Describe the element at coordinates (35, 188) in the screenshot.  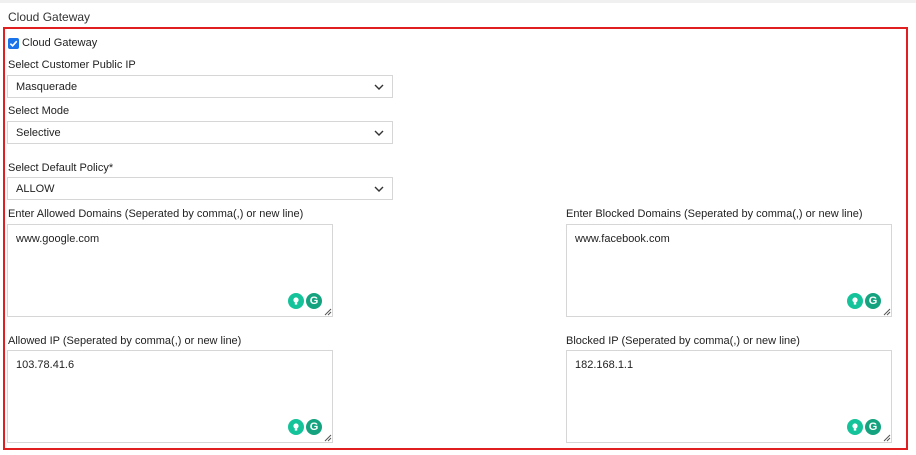
I see `default-policy-value: ALLOW` at that location.